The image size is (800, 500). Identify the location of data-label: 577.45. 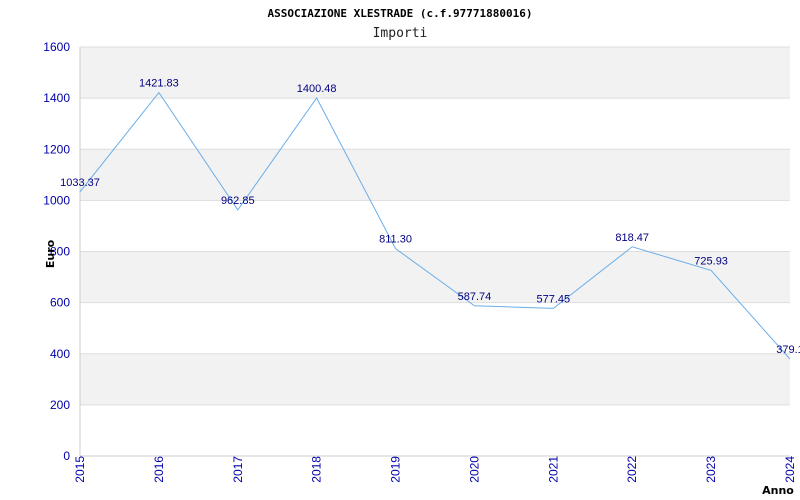
(554, 299).